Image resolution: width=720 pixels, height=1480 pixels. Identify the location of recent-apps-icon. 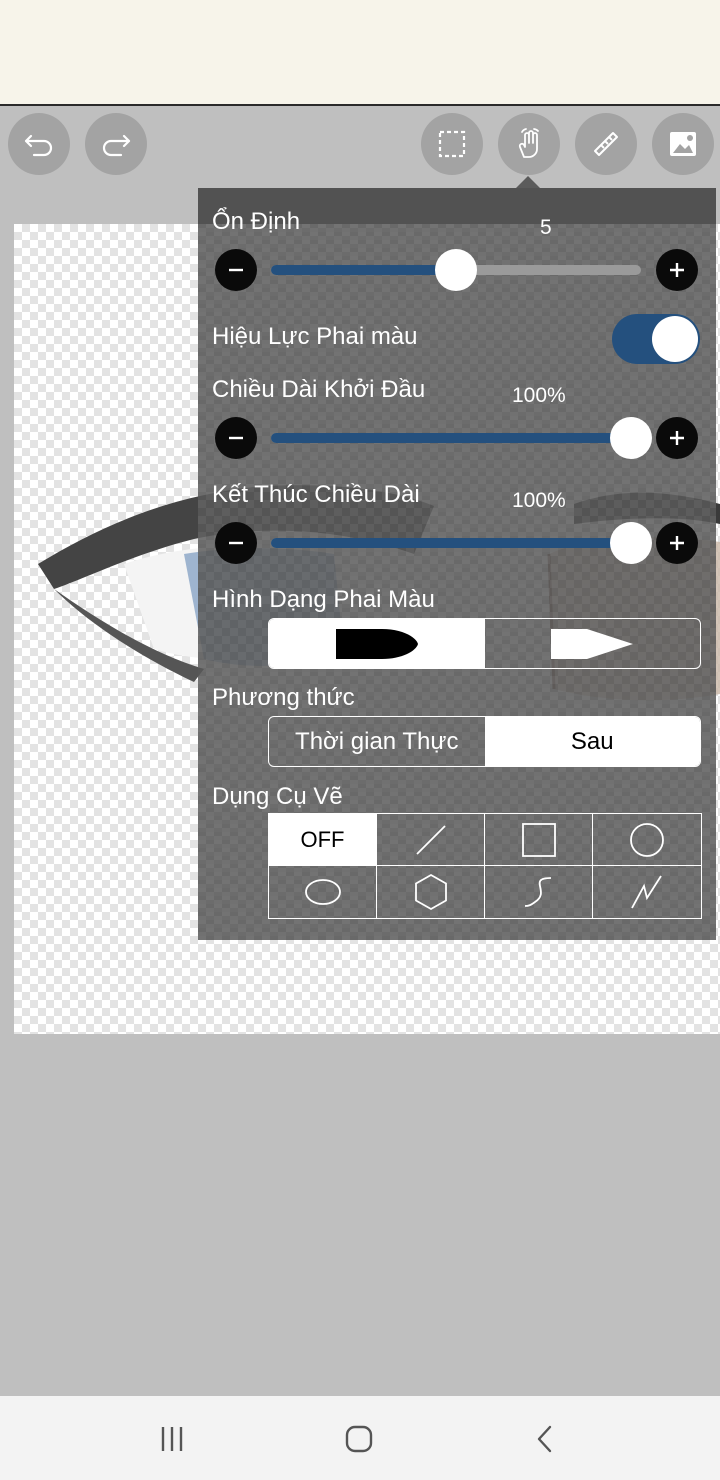
(172, 1439).